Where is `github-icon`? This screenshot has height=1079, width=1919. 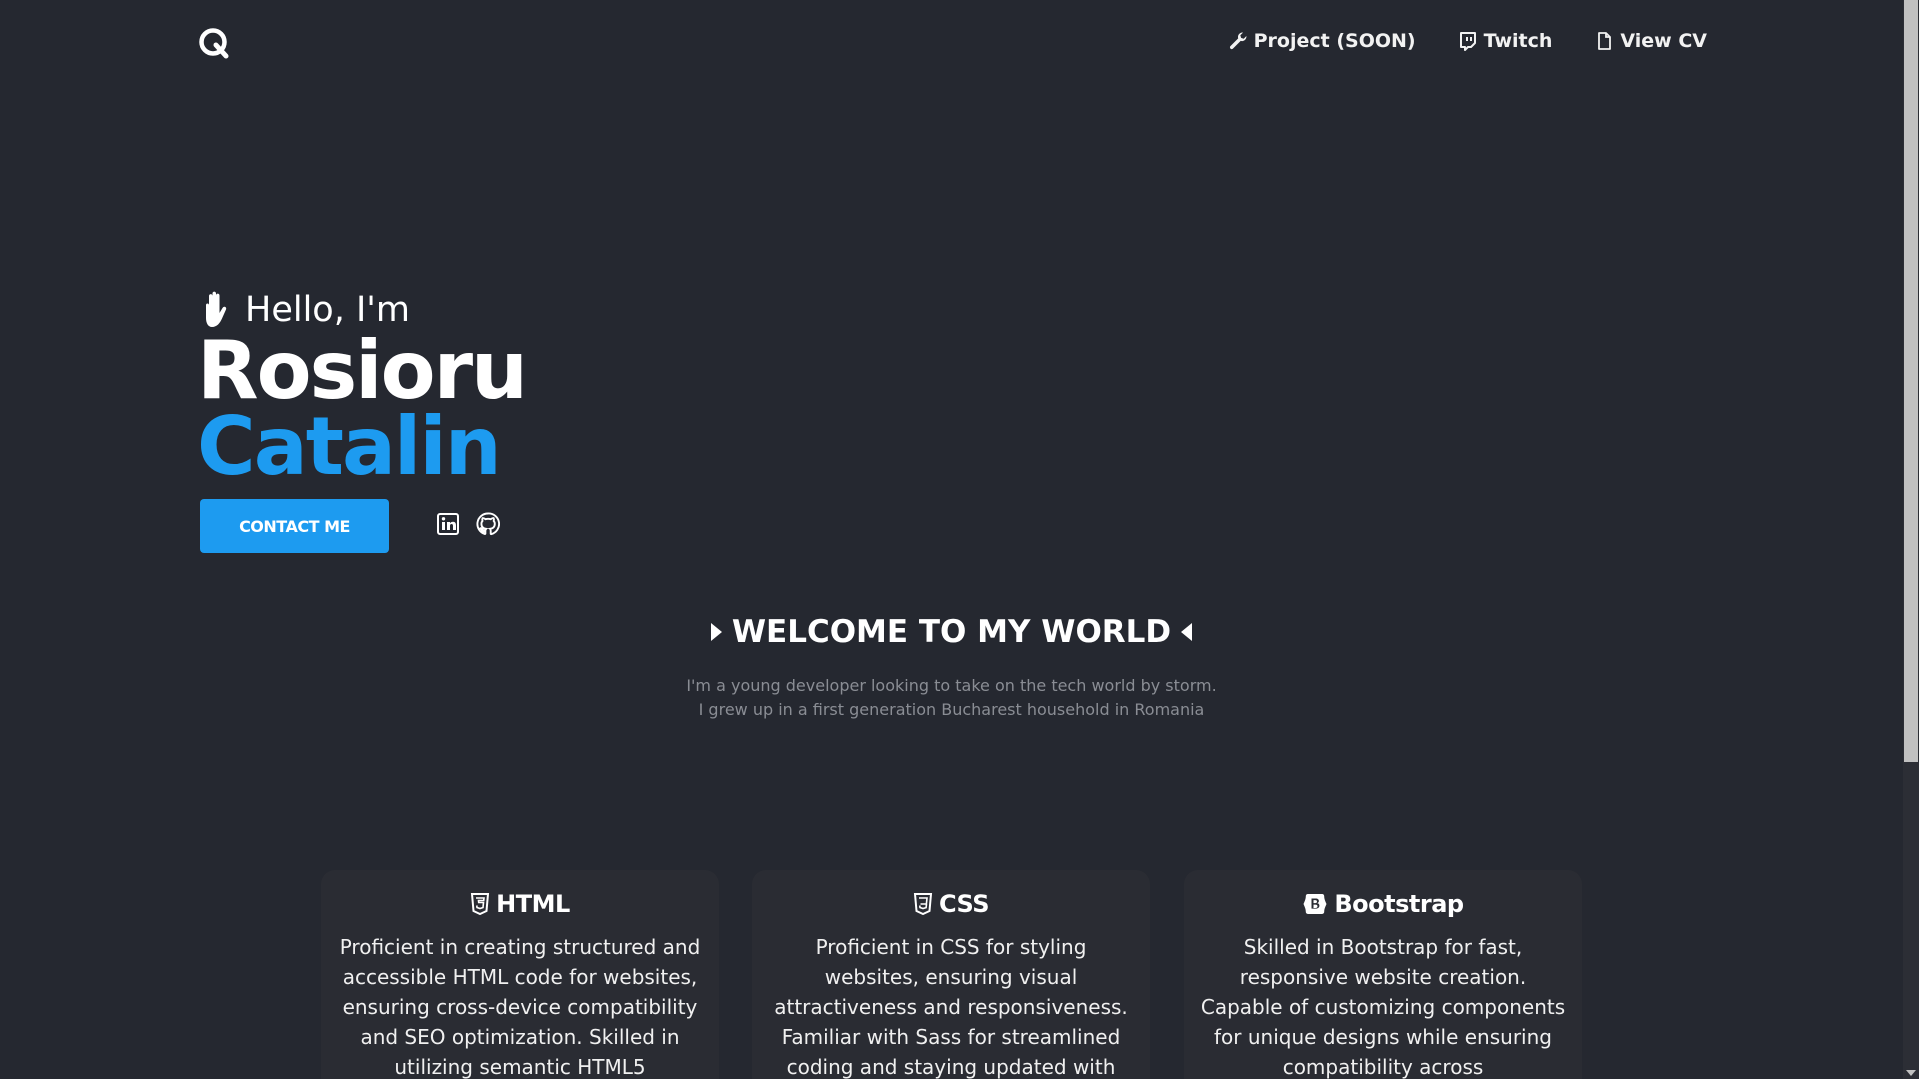
github-icon is located at coordinates (488, 524).